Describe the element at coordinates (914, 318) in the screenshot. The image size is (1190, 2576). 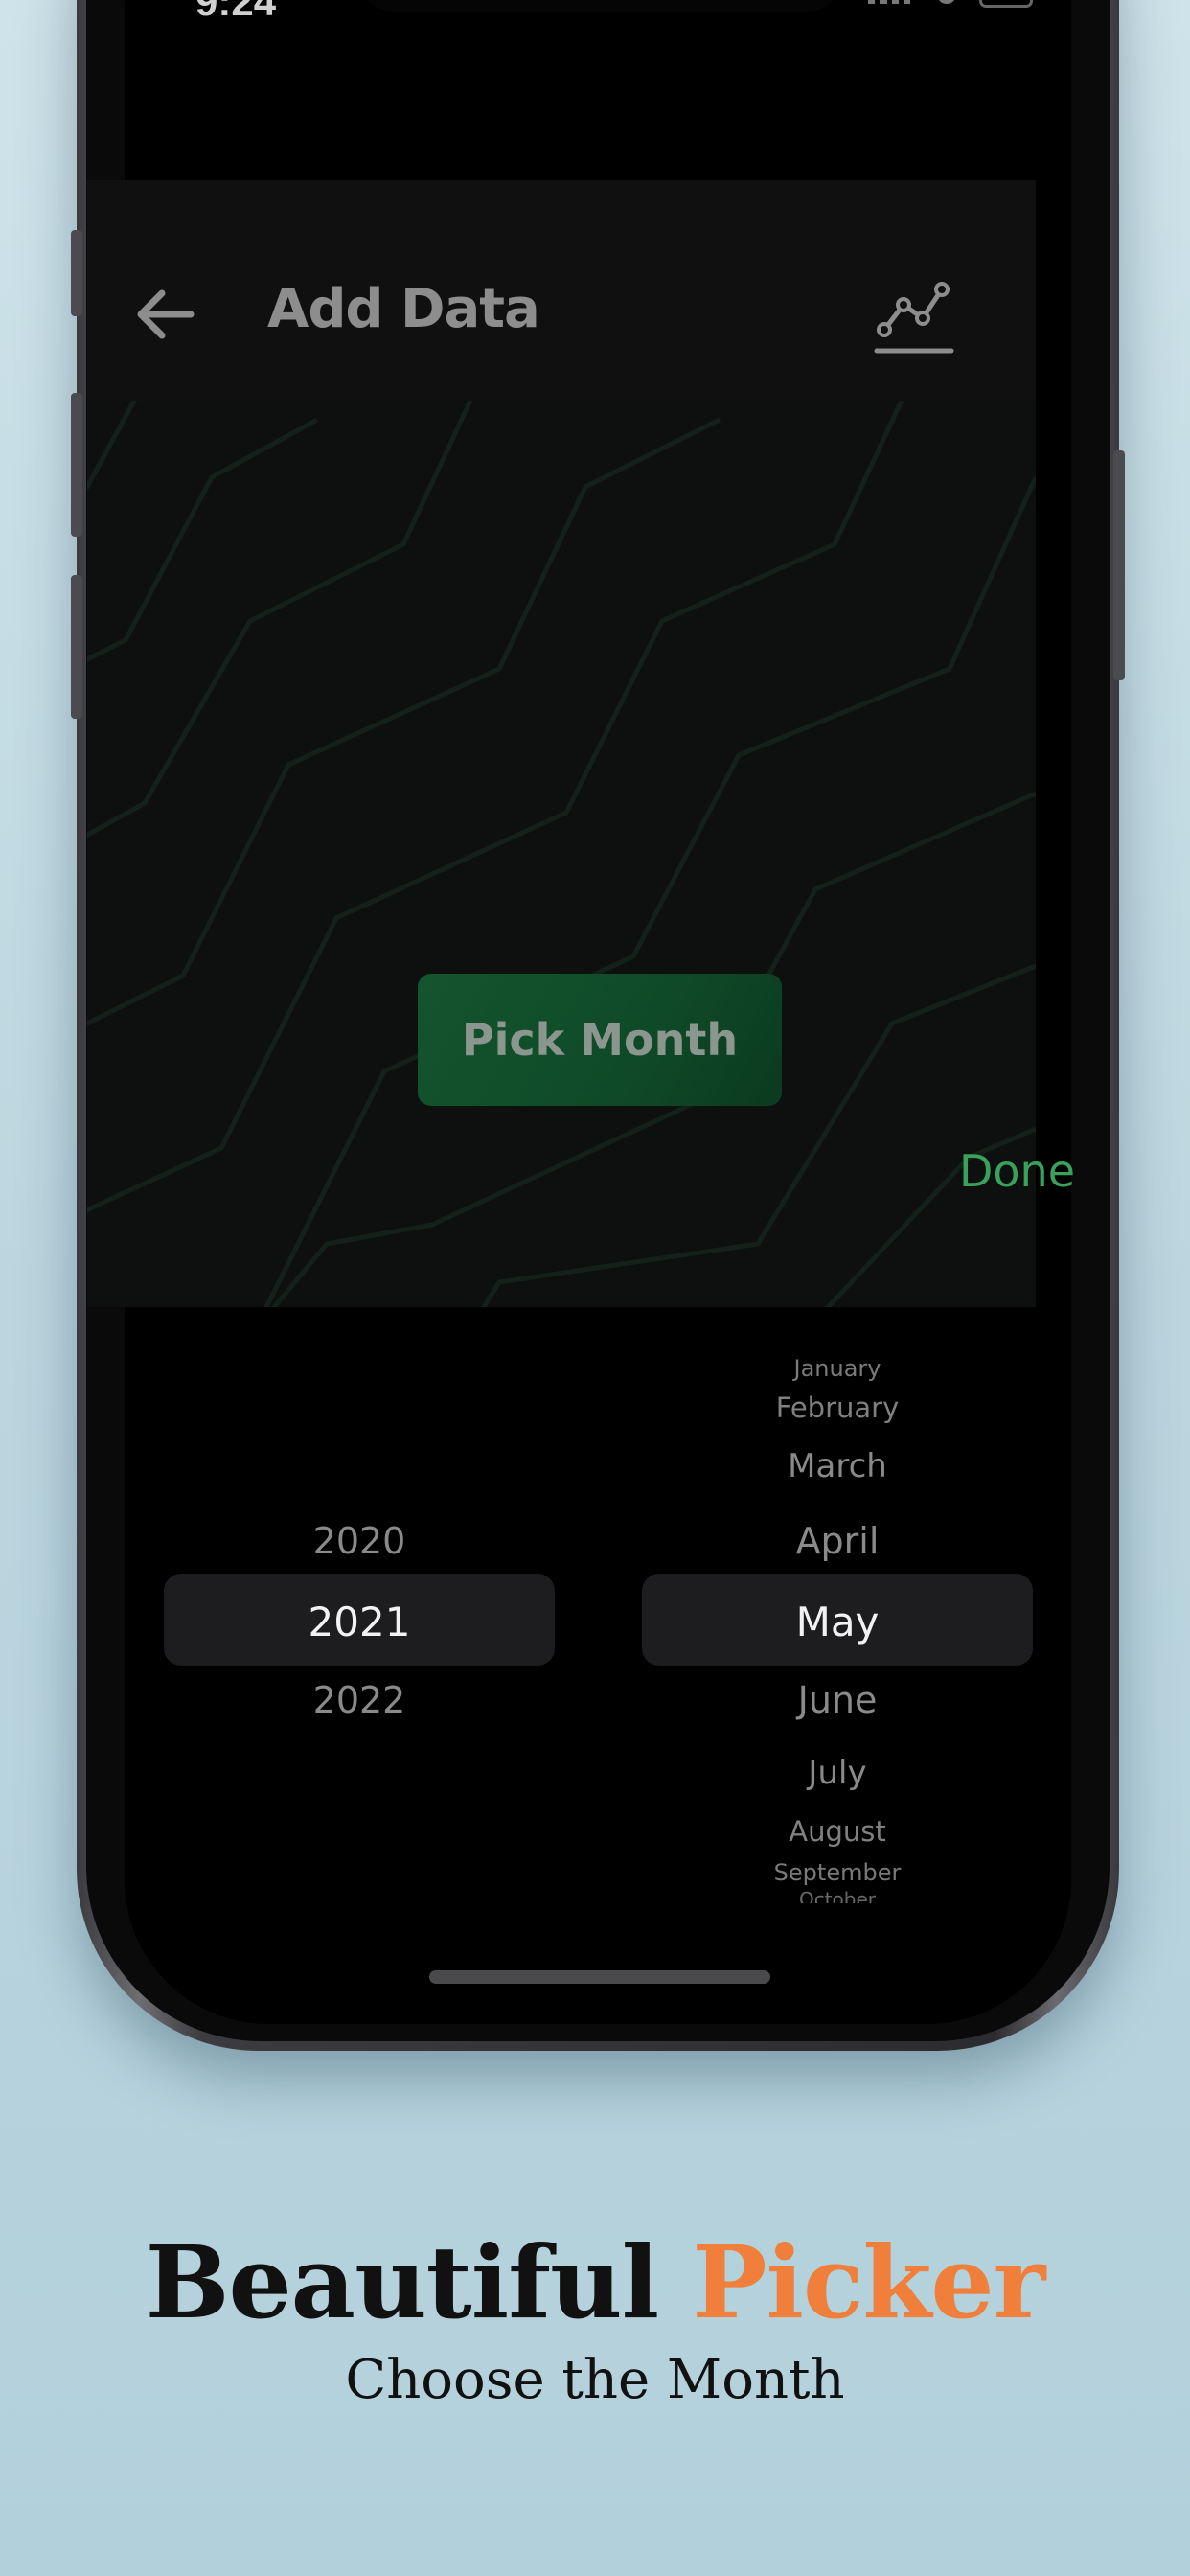
I see `line-chart-icon` at that location.